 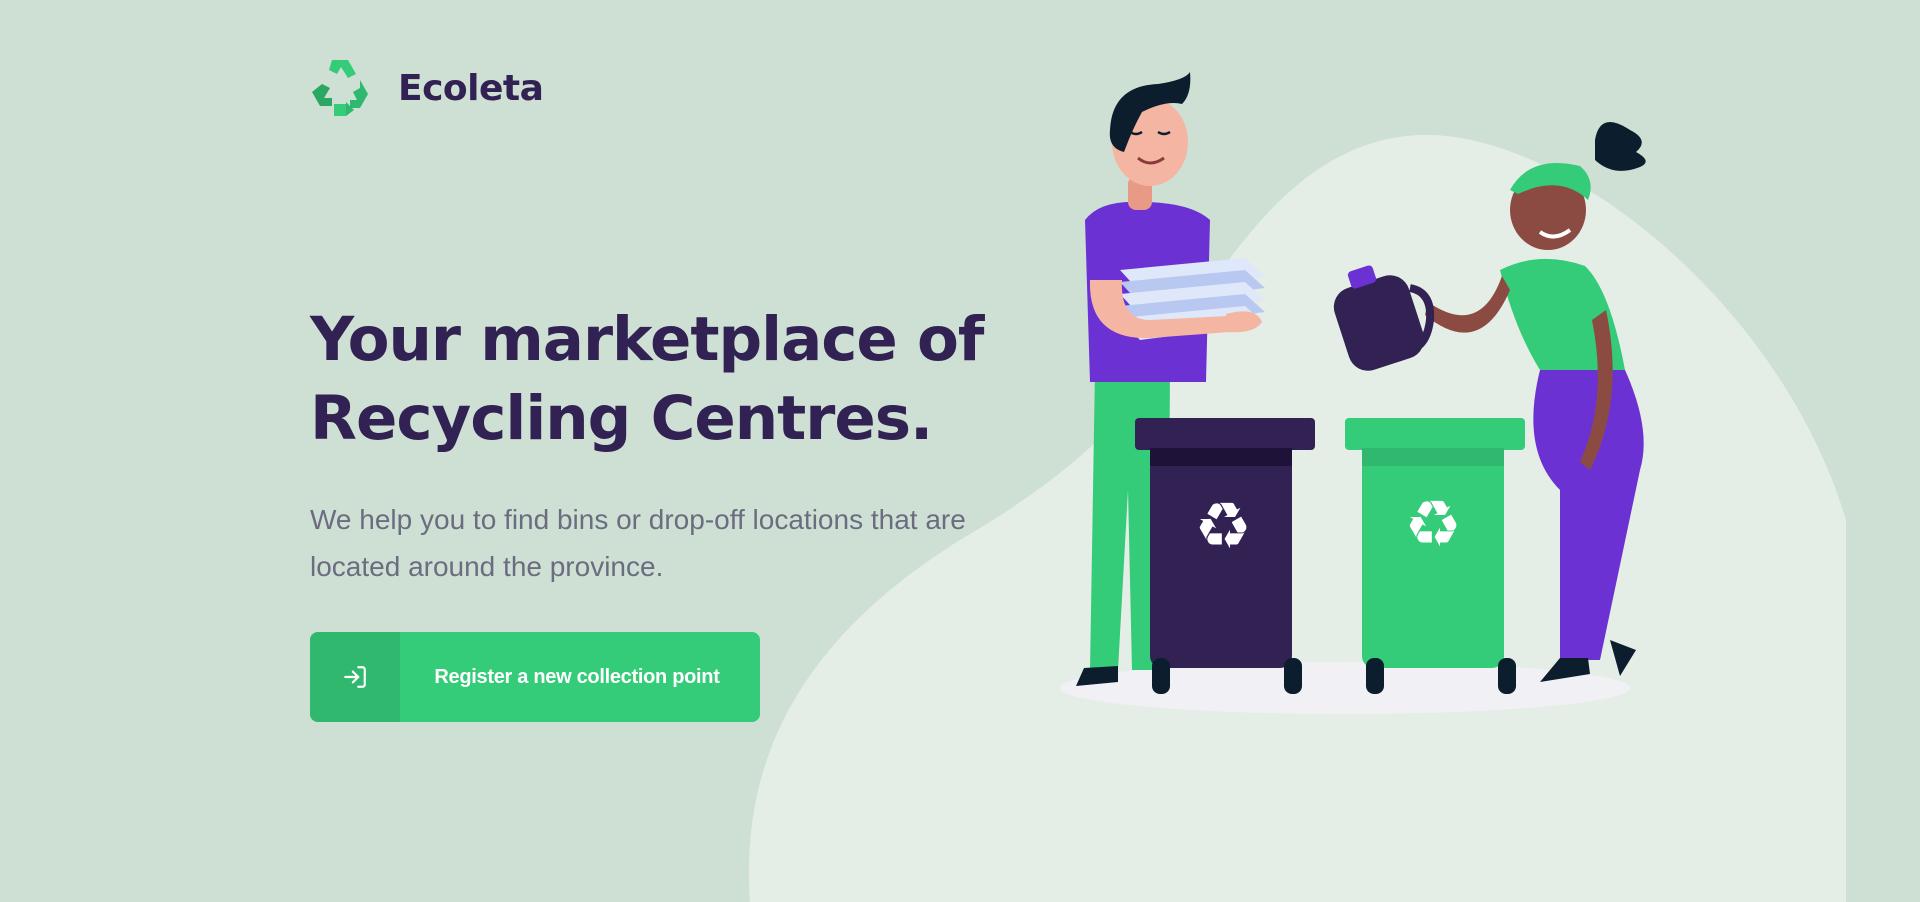 I want to click on dark-recycling-bin: ♻, so click(x=1225, y=556).